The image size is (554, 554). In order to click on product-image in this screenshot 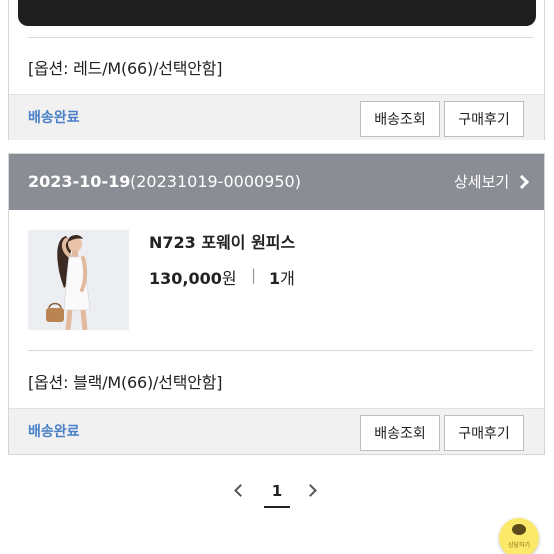, I will do `click(78, 280)`.